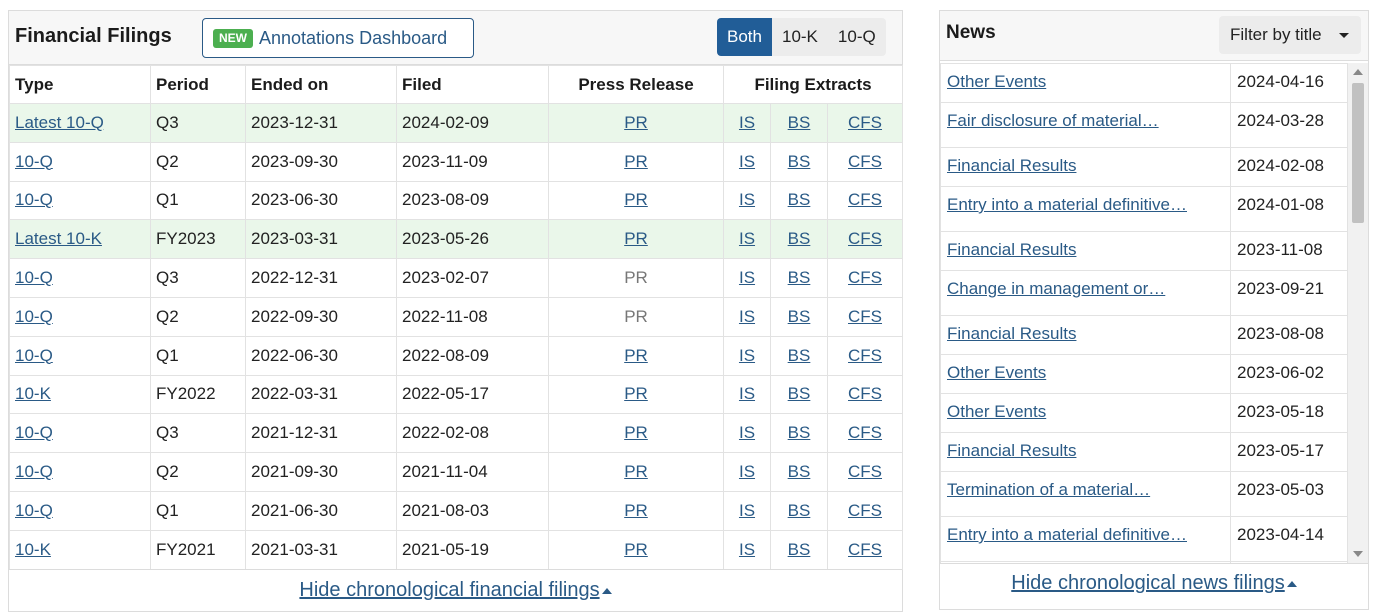  I want to click on toggle-both: Both, so click(744, 37).